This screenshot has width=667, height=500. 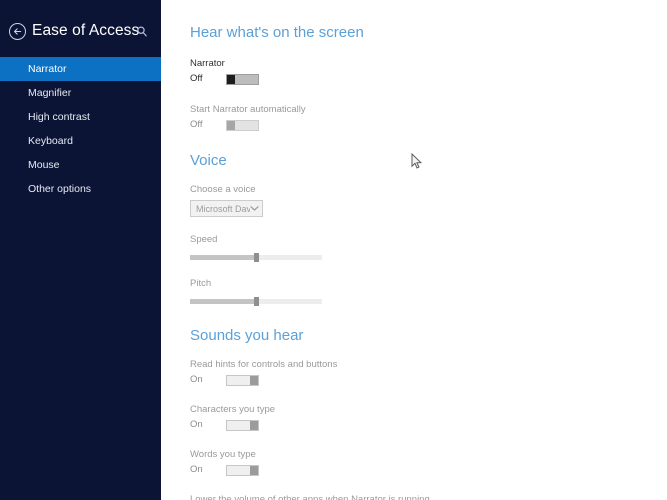 What do you see at coordinates (420, 125) in the screenshot?
I see `setting-row-start-narrator-automatically: Off` at bounding box center [420, 125].